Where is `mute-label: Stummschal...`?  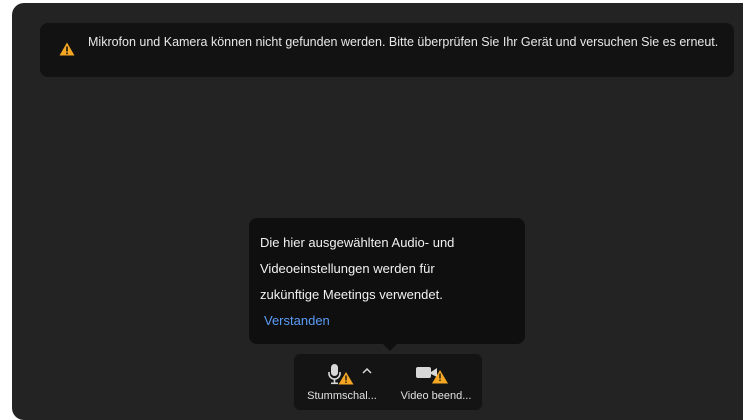 mute-label: Stummschal... is located at coordinates (342, 396).